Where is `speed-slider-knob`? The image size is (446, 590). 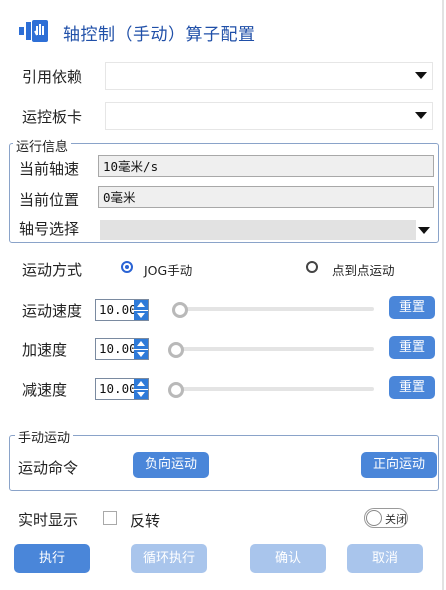
speed-slider-knob is located at coordinates (180, 310).